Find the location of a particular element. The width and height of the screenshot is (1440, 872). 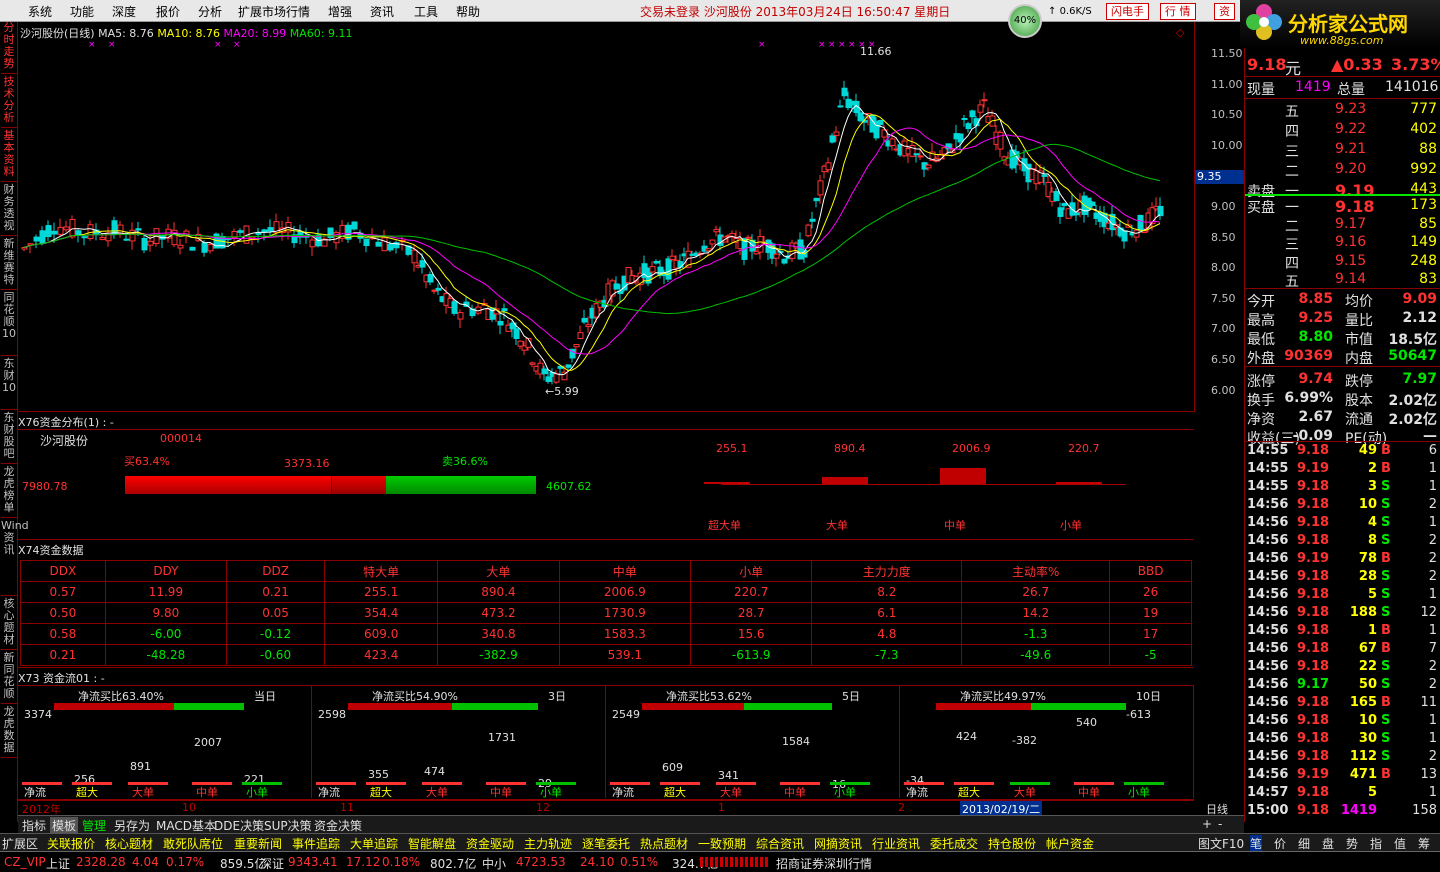

price-tick: 8.00 is located at coordinates (1223, 268).